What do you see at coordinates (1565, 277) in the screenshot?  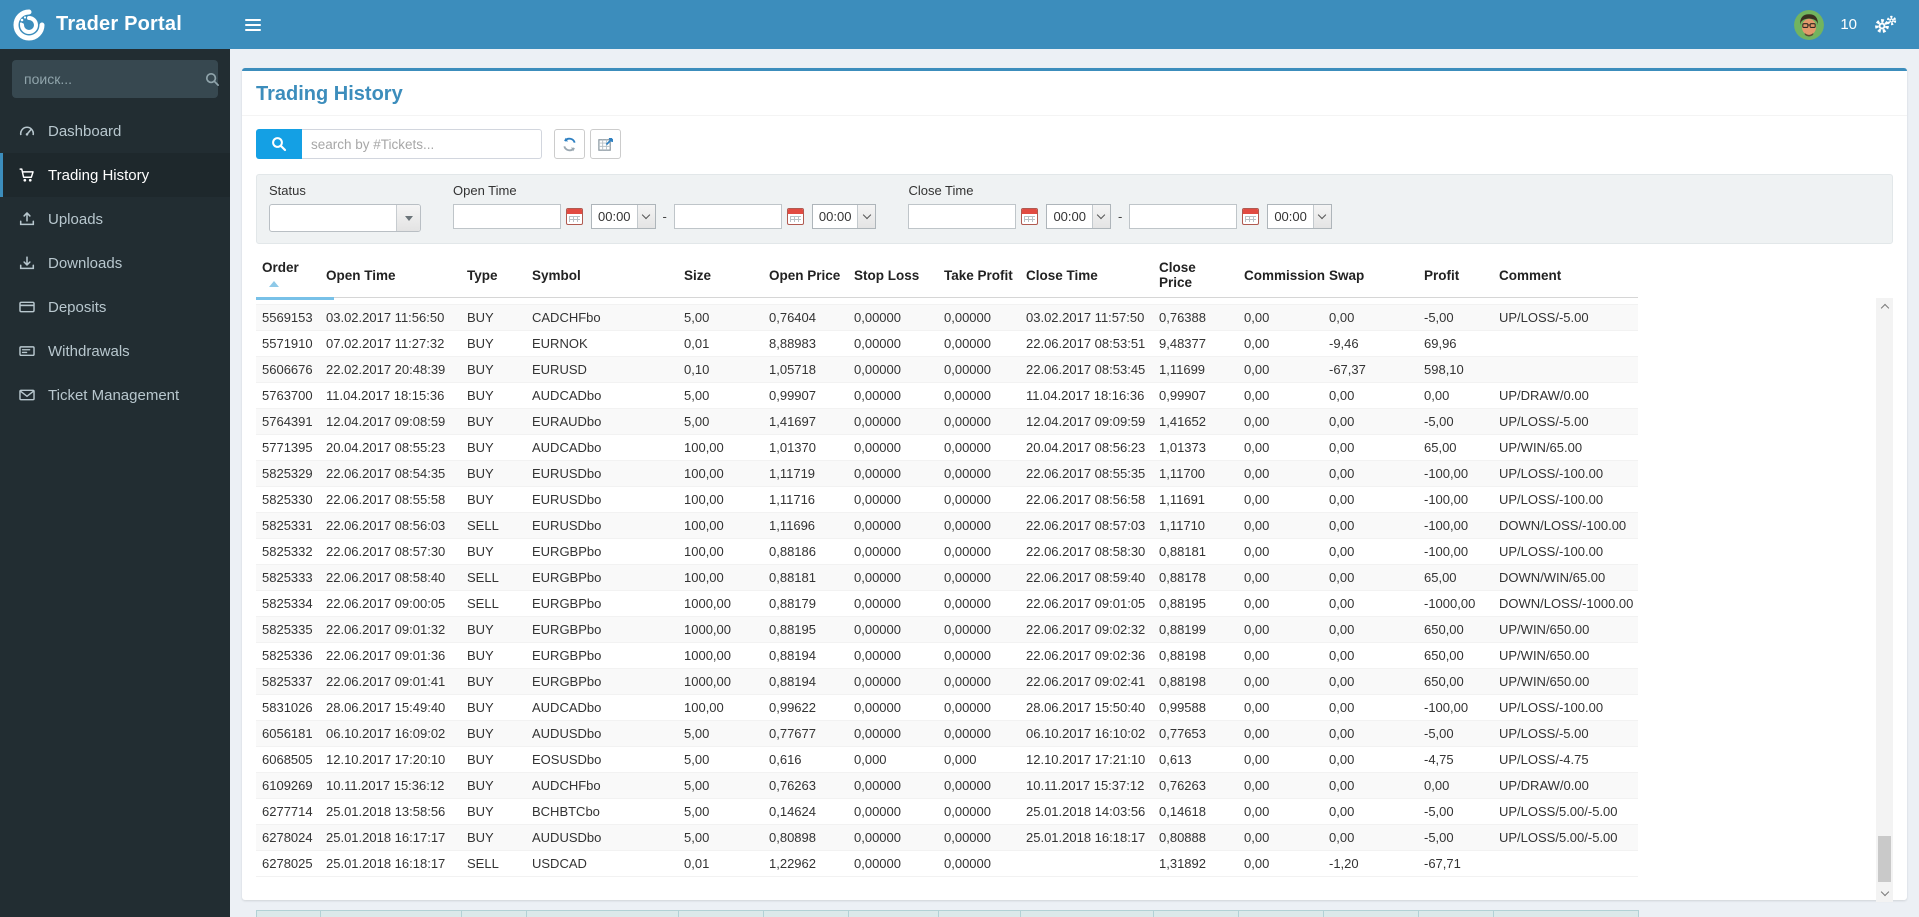 I see `column-header-comment: Comment` at bounding box center [1565, 277].